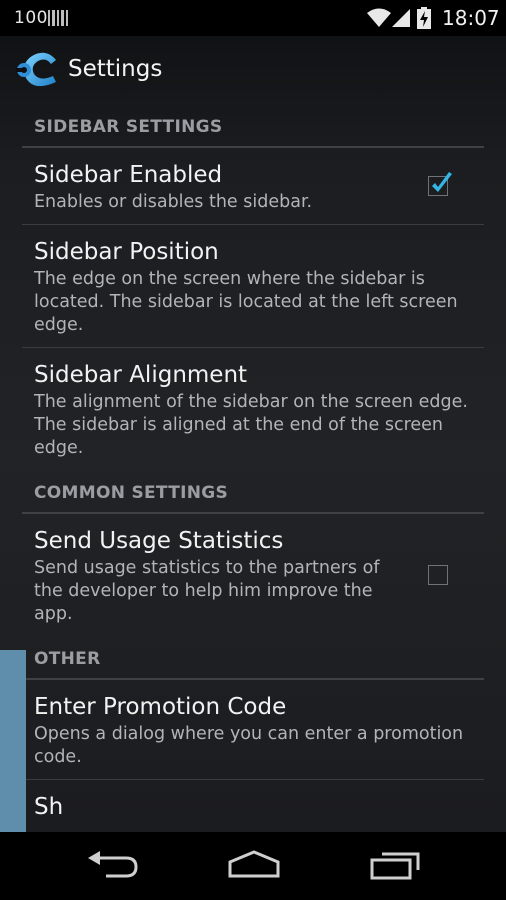 The height and width of the screenshot is (900, 506). Describe the element at coordinates (31, 18) in the screenshot. I see `battery-level-text: 100` at that location.